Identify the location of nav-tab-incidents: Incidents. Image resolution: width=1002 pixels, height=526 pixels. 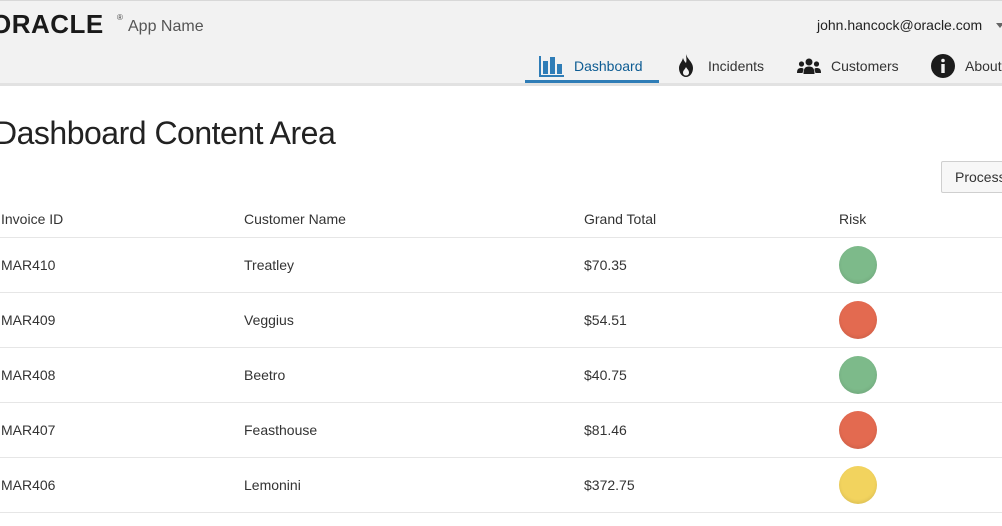
(720, 65).